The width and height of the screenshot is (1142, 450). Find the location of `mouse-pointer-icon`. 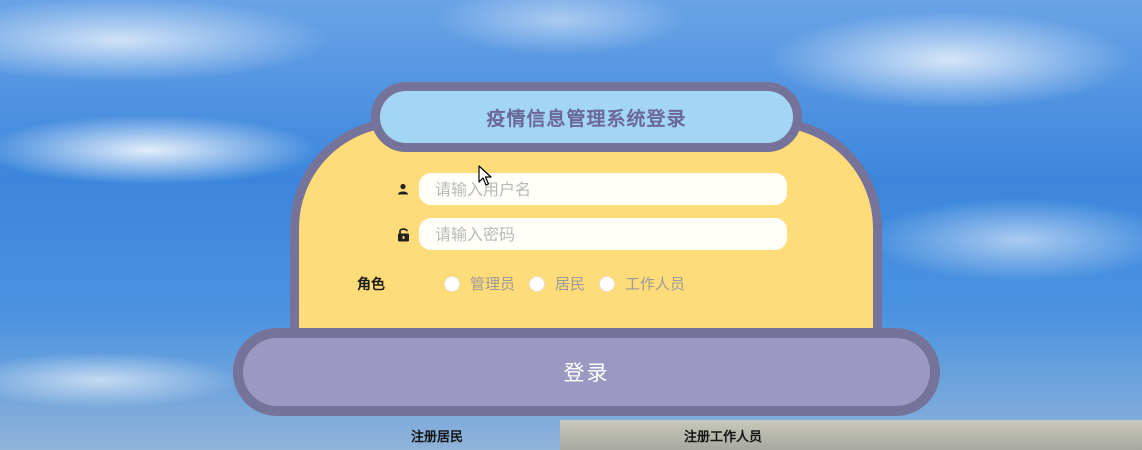

mouse-pointer-icon is located at coordinates (485, 178).